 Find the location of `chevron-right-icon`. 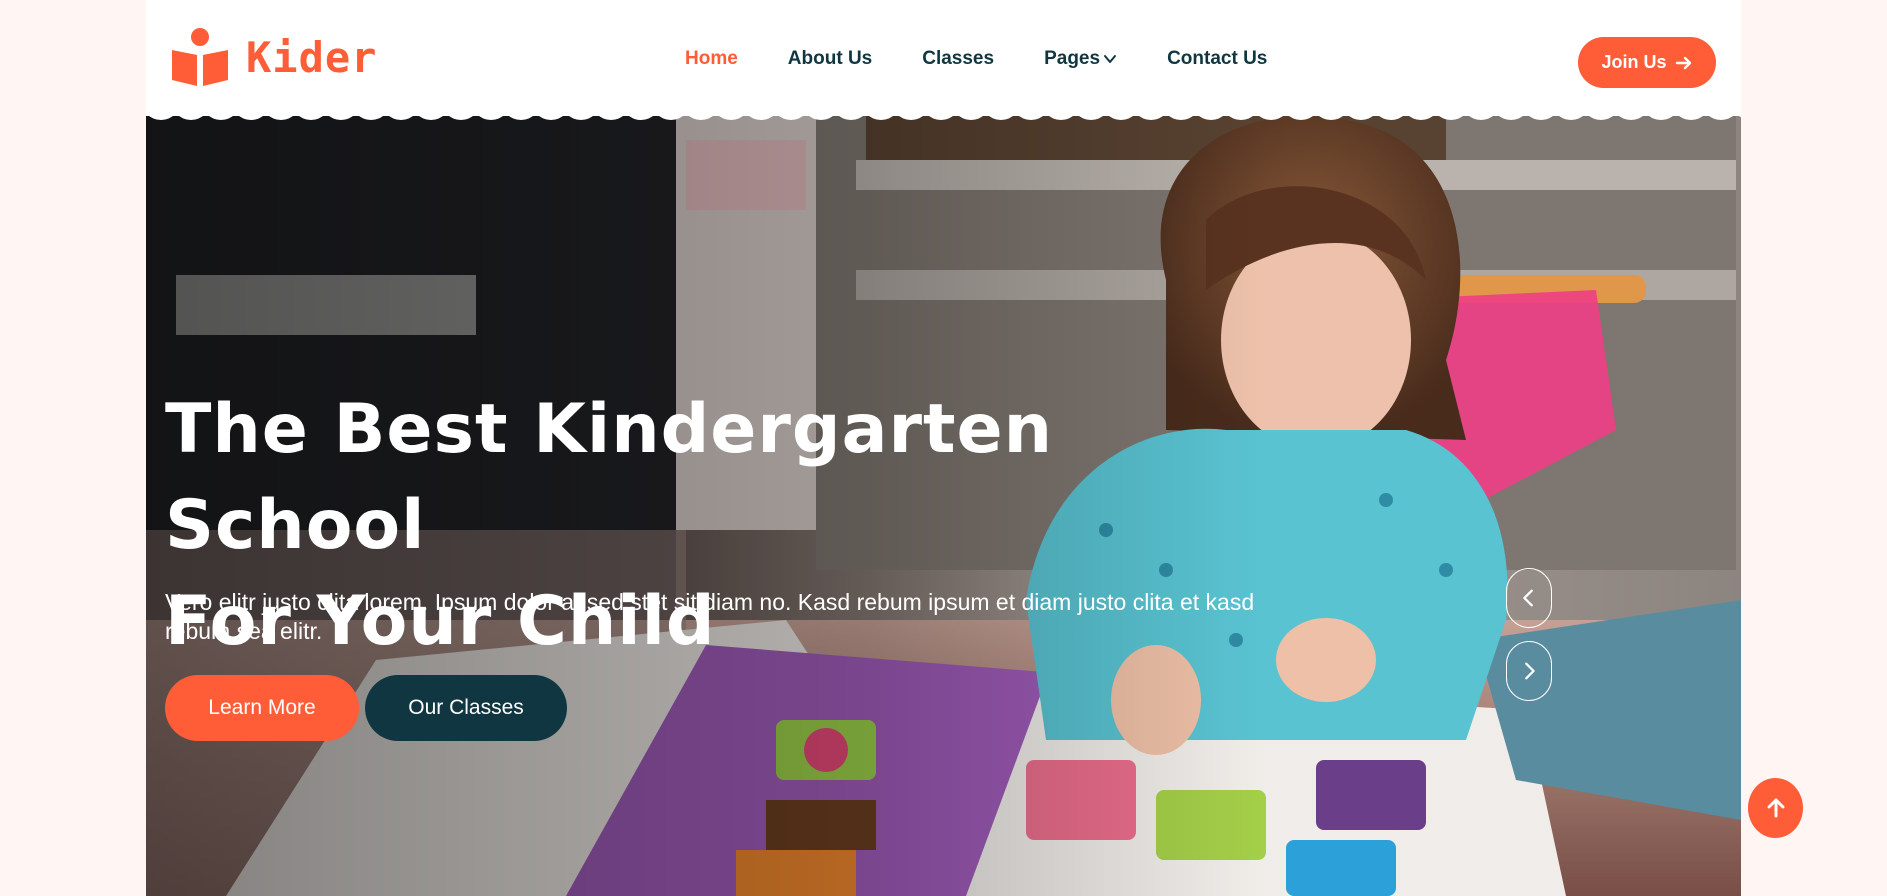

chevron-right-icon is located at coordinates (1530, 671).